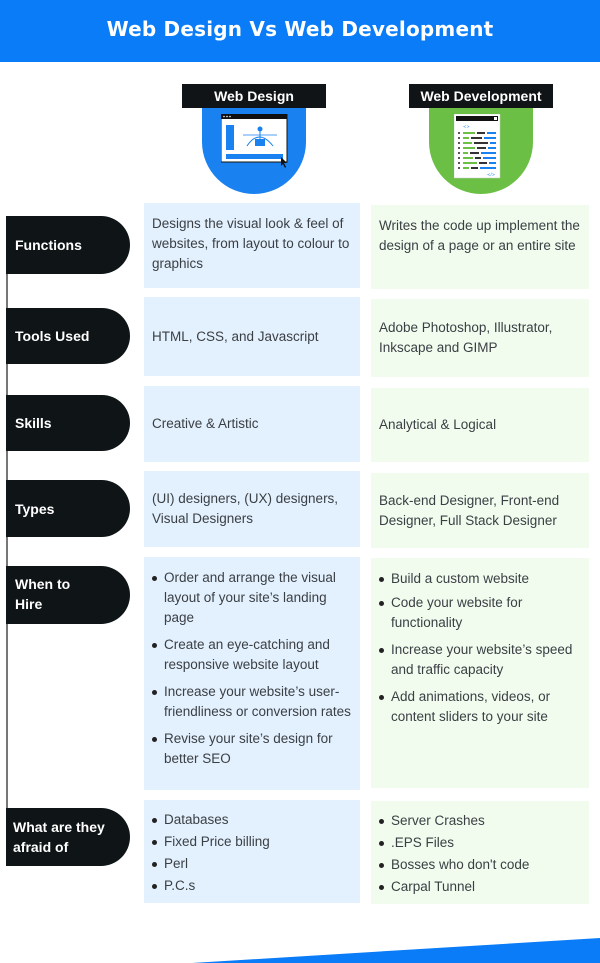 This screenshot has height=963, width=600. I want to click on row-label-text: Functions, so click(48, 245).